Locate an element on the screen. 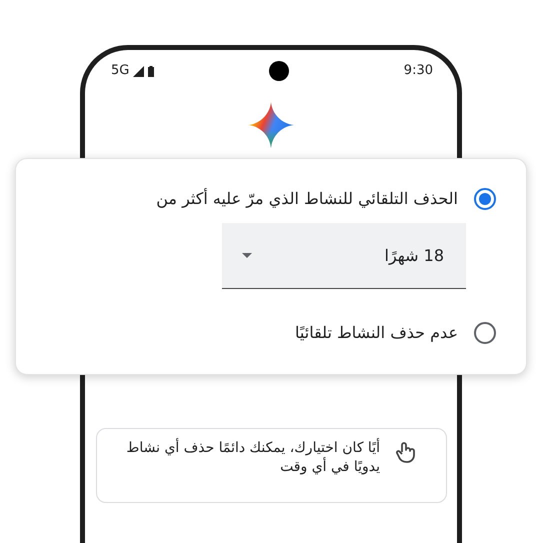 Image resolution: width=543 pixels, height=543 pixels. network-label: 5G is located at coordinates (120, 71).